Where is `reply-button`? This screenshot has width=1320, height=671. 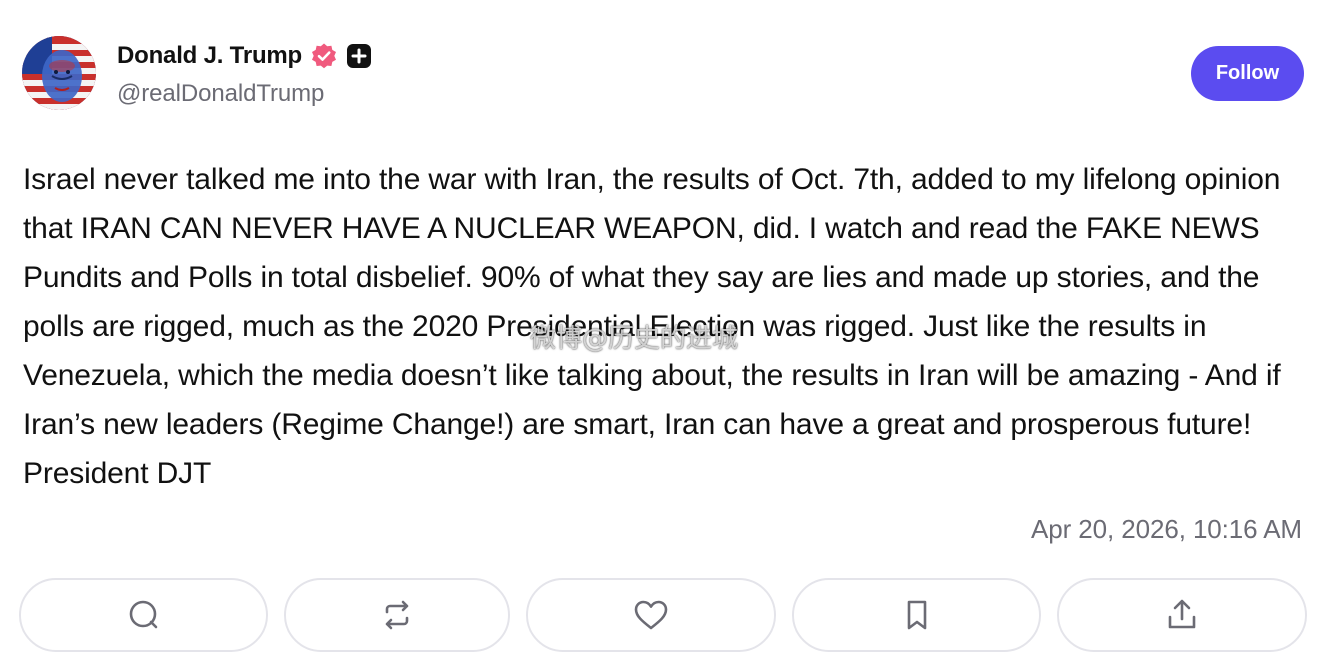
reply-button is located at coordinates (143, 615).